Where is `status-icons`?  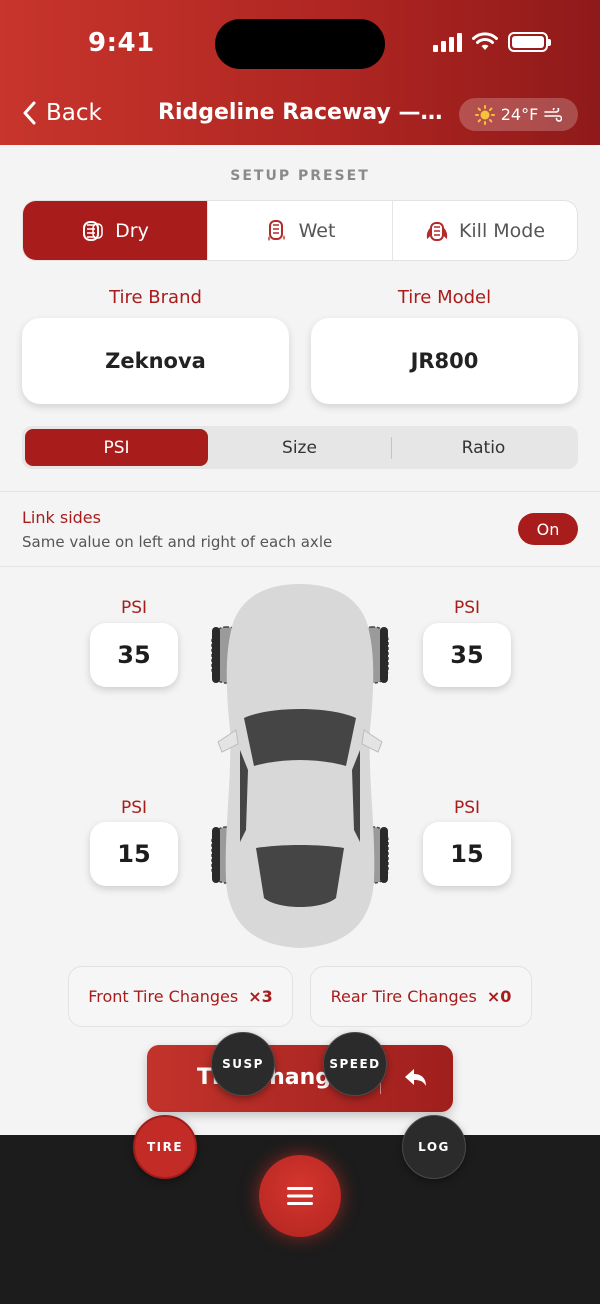 status-icons is located at coordinates (492, 42).